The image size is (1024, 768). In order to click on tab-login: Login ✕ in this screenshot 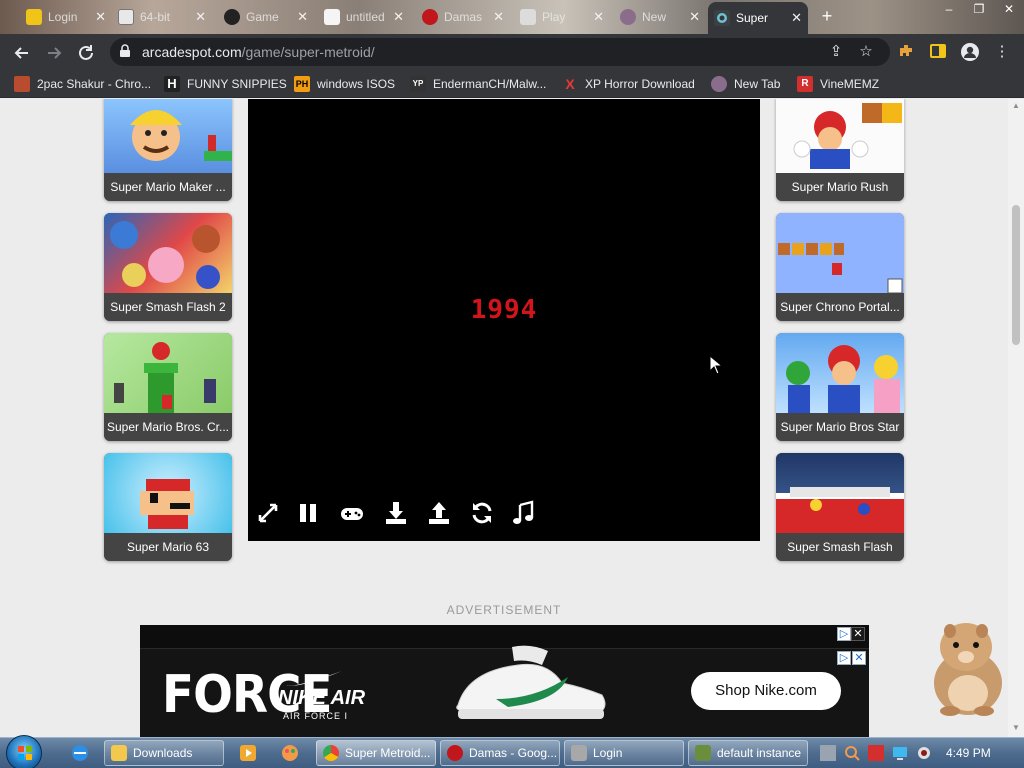, I will do `click(66, 17)`.